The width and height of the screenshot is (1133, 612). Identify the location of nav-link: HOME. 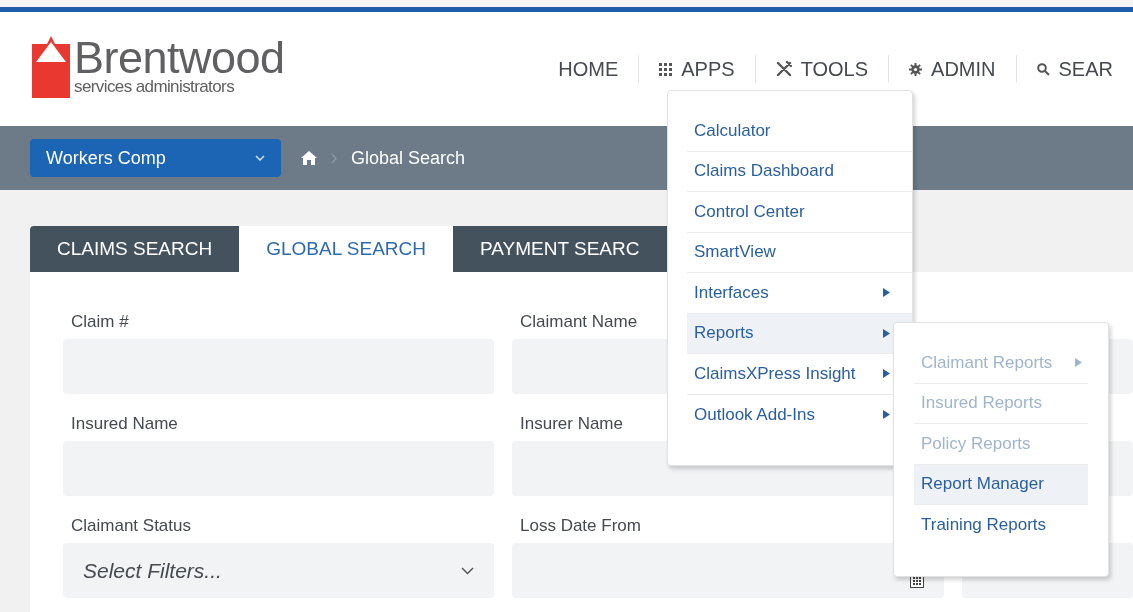
(588, 69).